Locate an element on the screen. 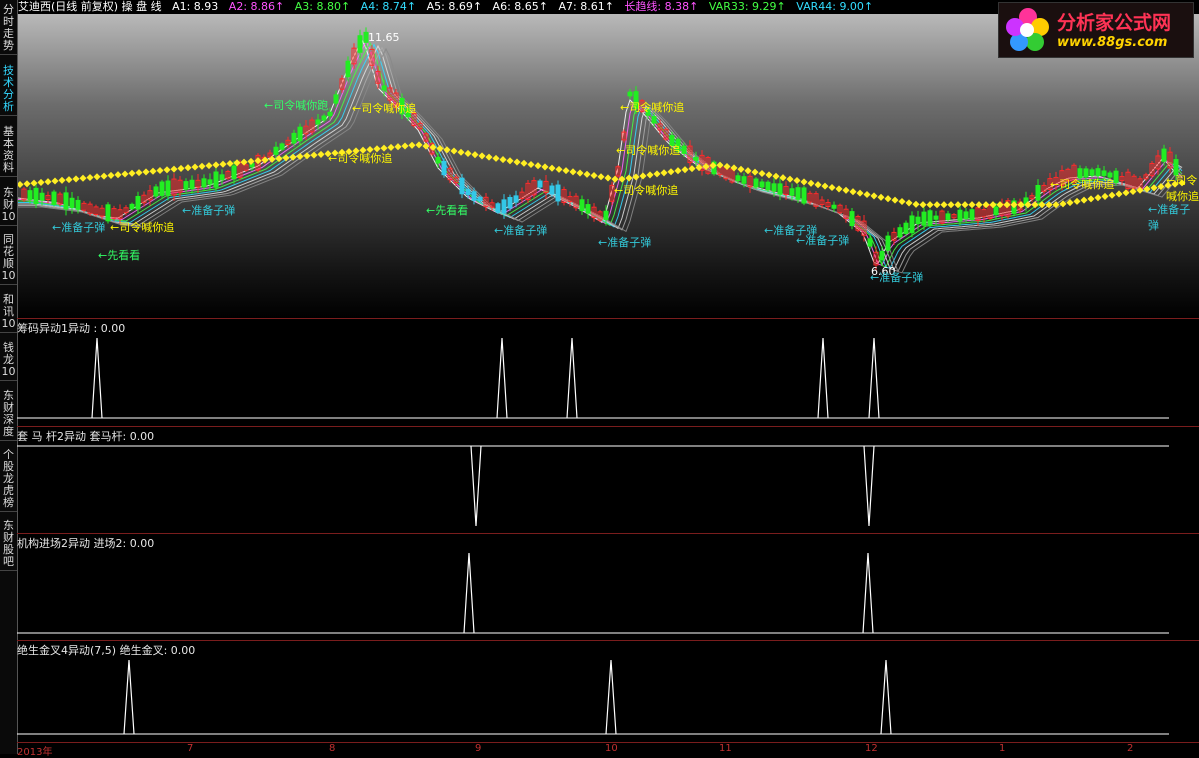 The image size is (1199, 758). axis-label: 2 is located at coordinates (1130, 748).